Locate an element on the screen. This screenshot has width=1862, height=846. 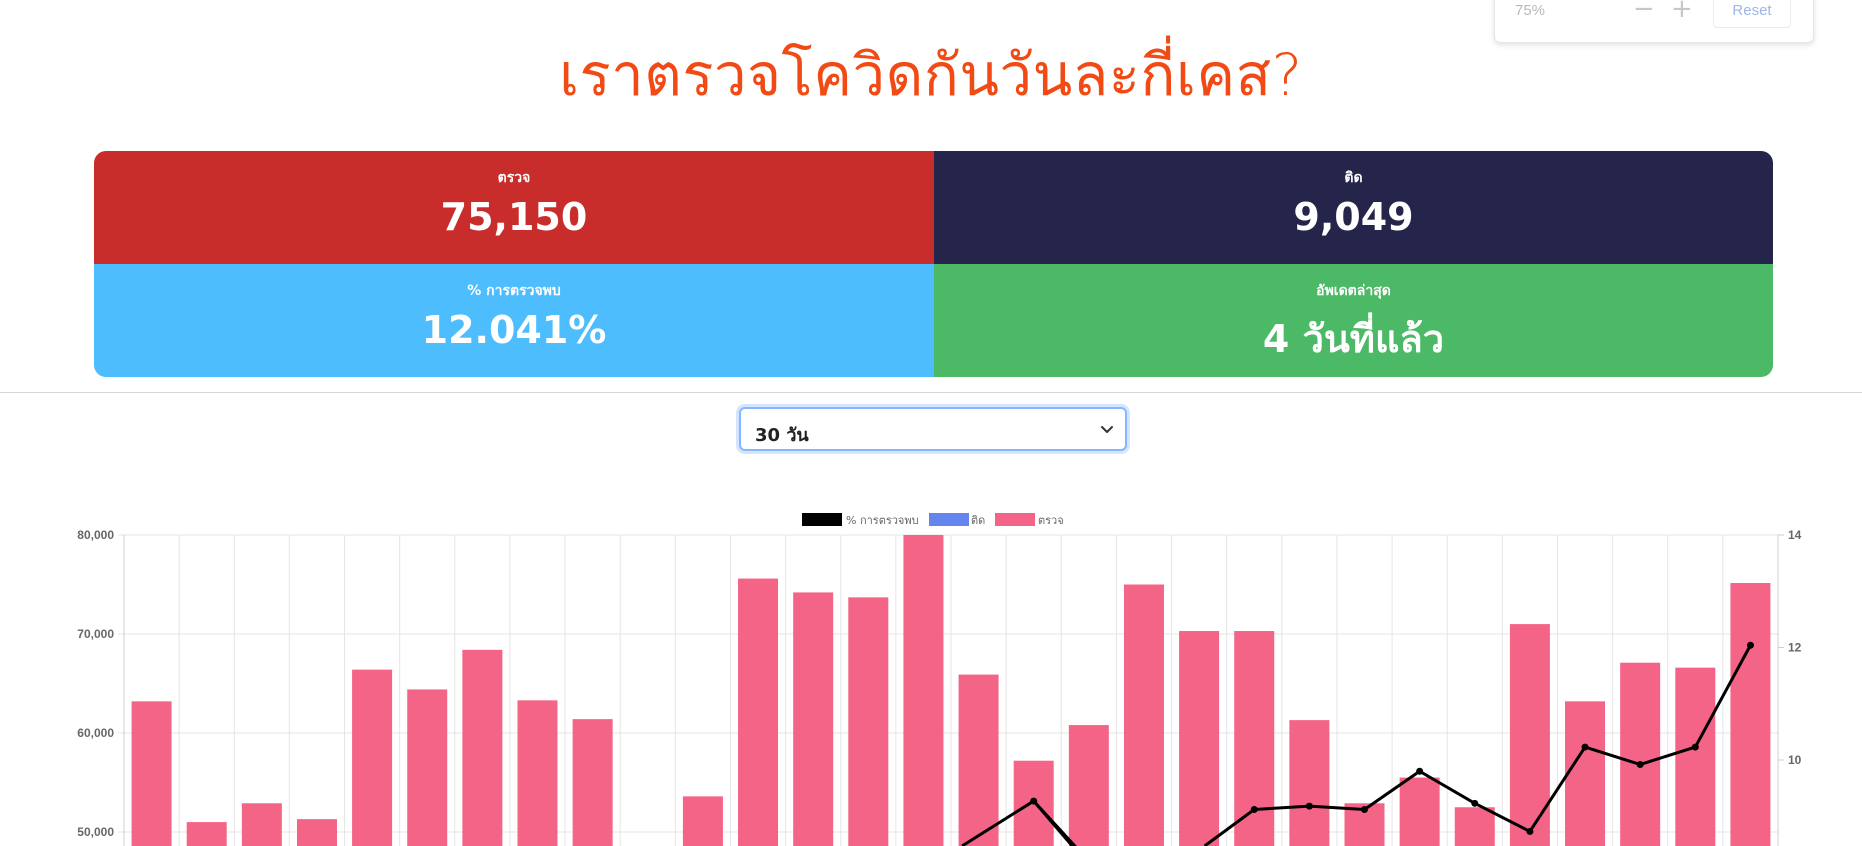
chart-legend: % การตรวจพบ ติด ตรวจ is located at coordinates (933, 520).